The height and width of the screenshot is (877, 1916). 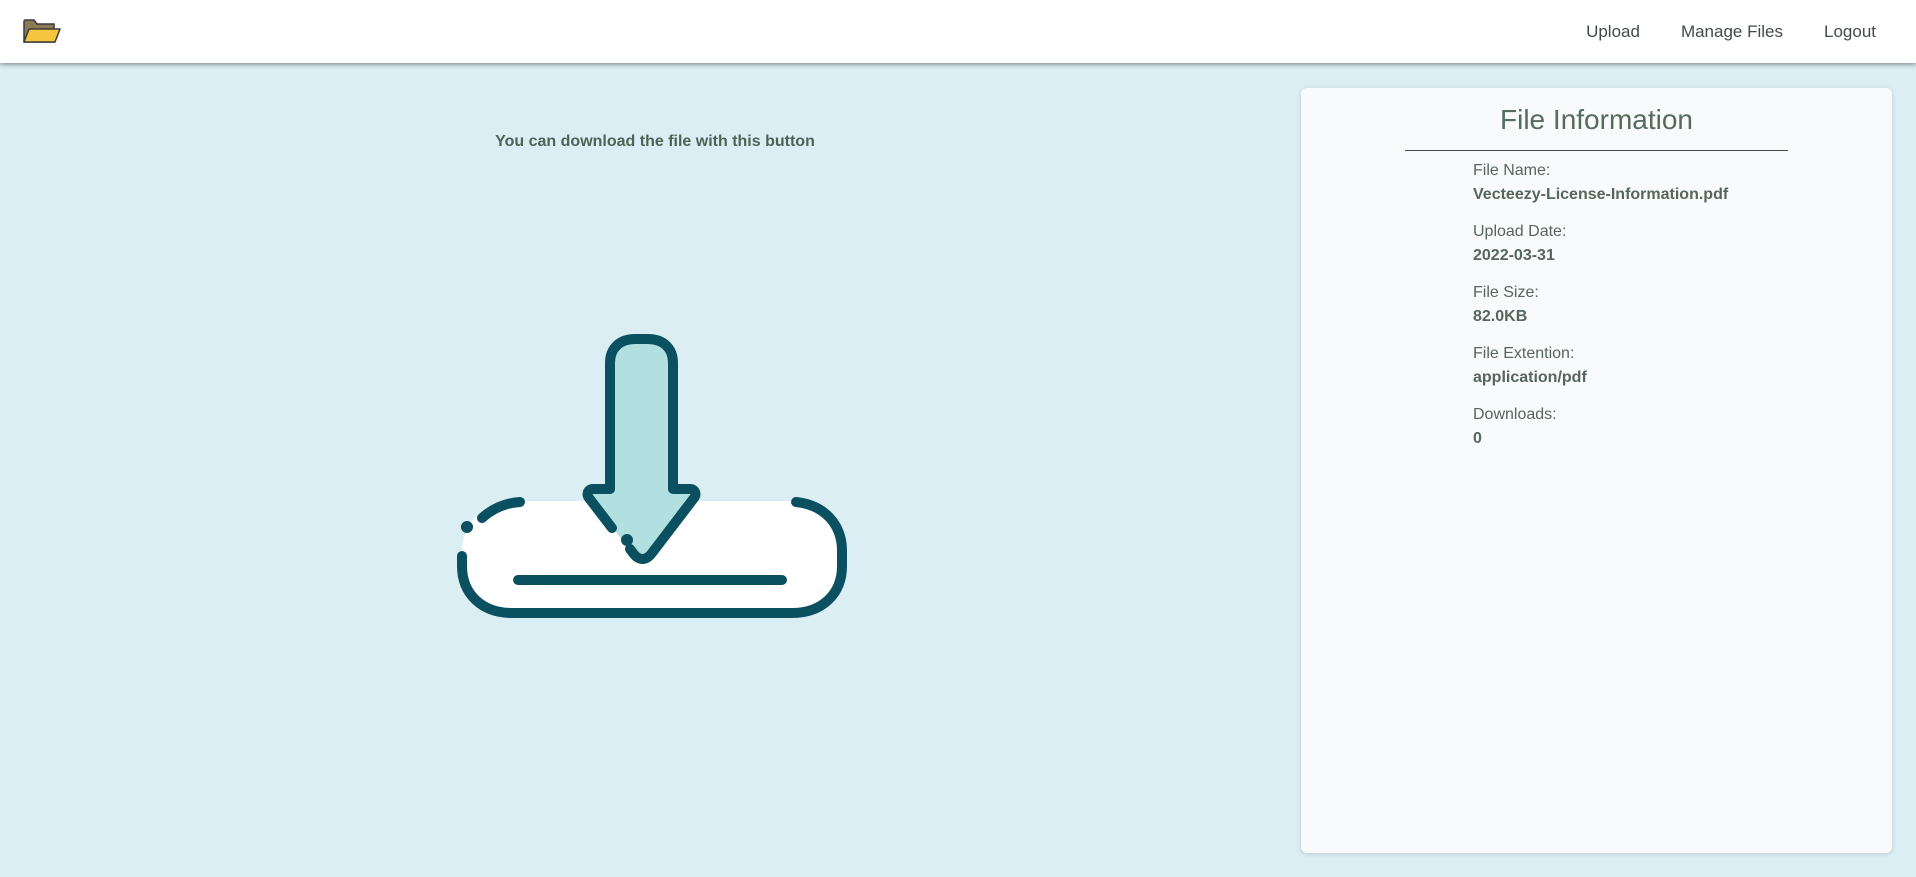 What do you see at coordinates (958, 31) in the screenshot?
I see `navbar: Upload Manage Files Logout` at bounding box center [958, 31].